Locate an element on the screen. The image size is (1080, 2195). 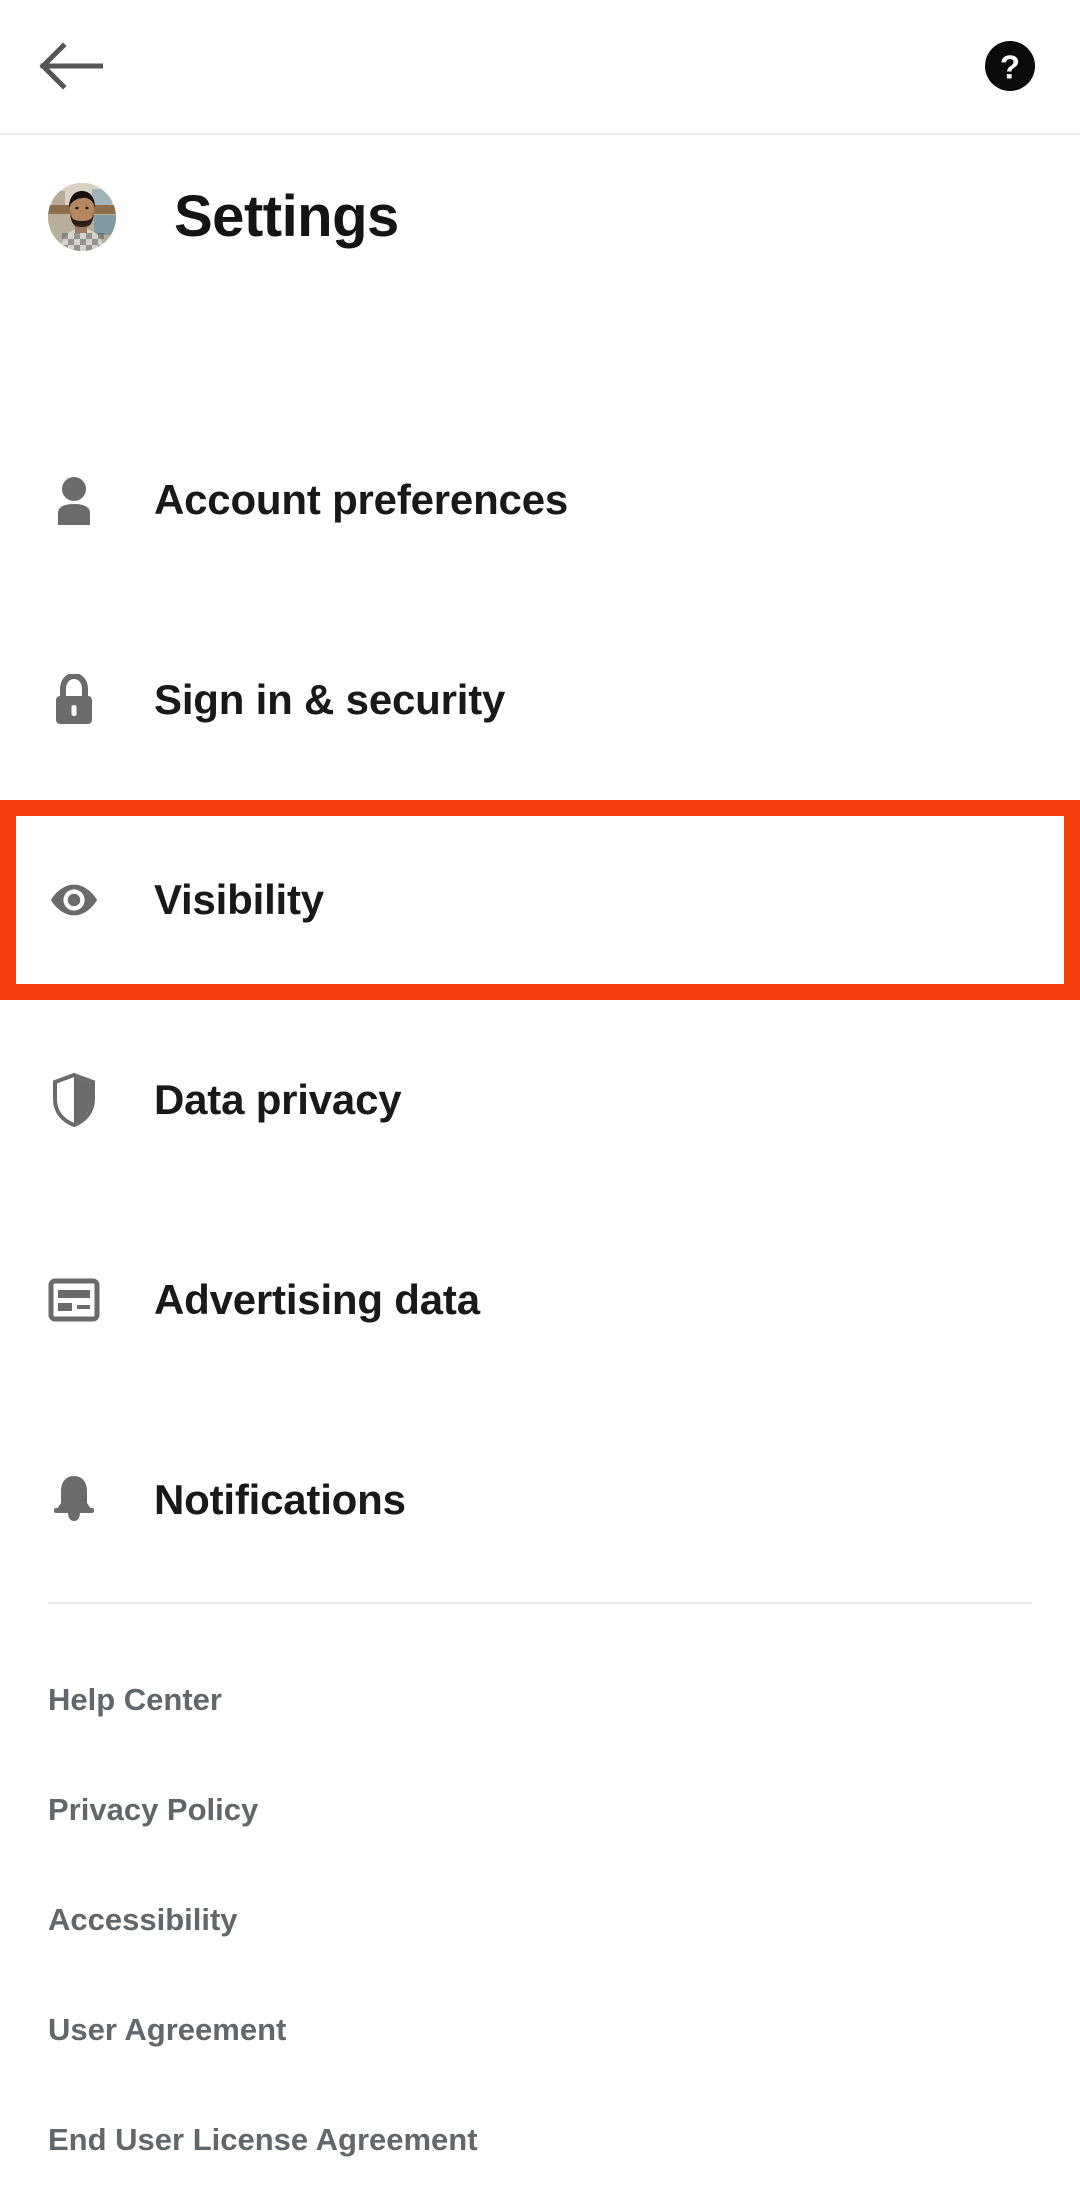
footer-link-help-center: Help Center is located at coordinates (548, 1700).